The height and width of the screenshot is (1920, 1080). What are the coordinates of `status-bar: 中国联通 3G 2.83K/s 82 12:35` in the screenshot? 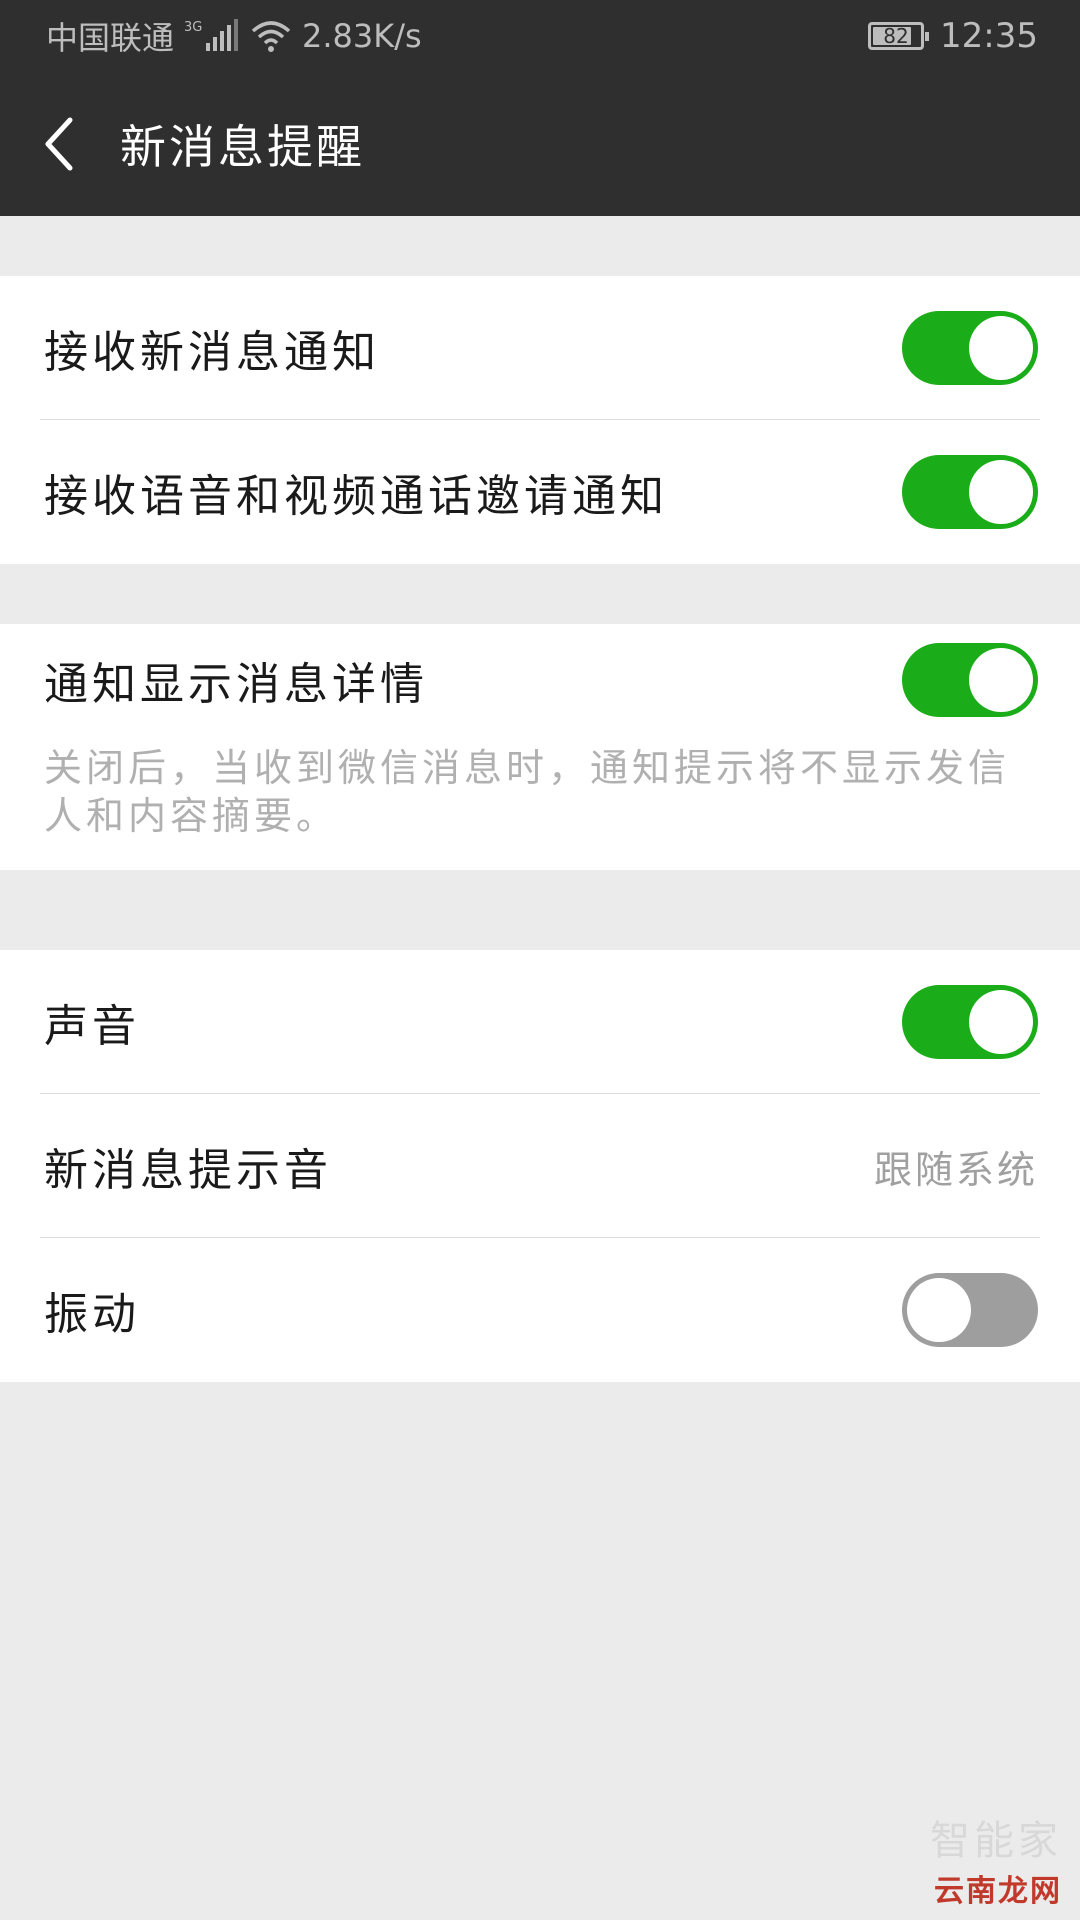 It's located at (540, 36).